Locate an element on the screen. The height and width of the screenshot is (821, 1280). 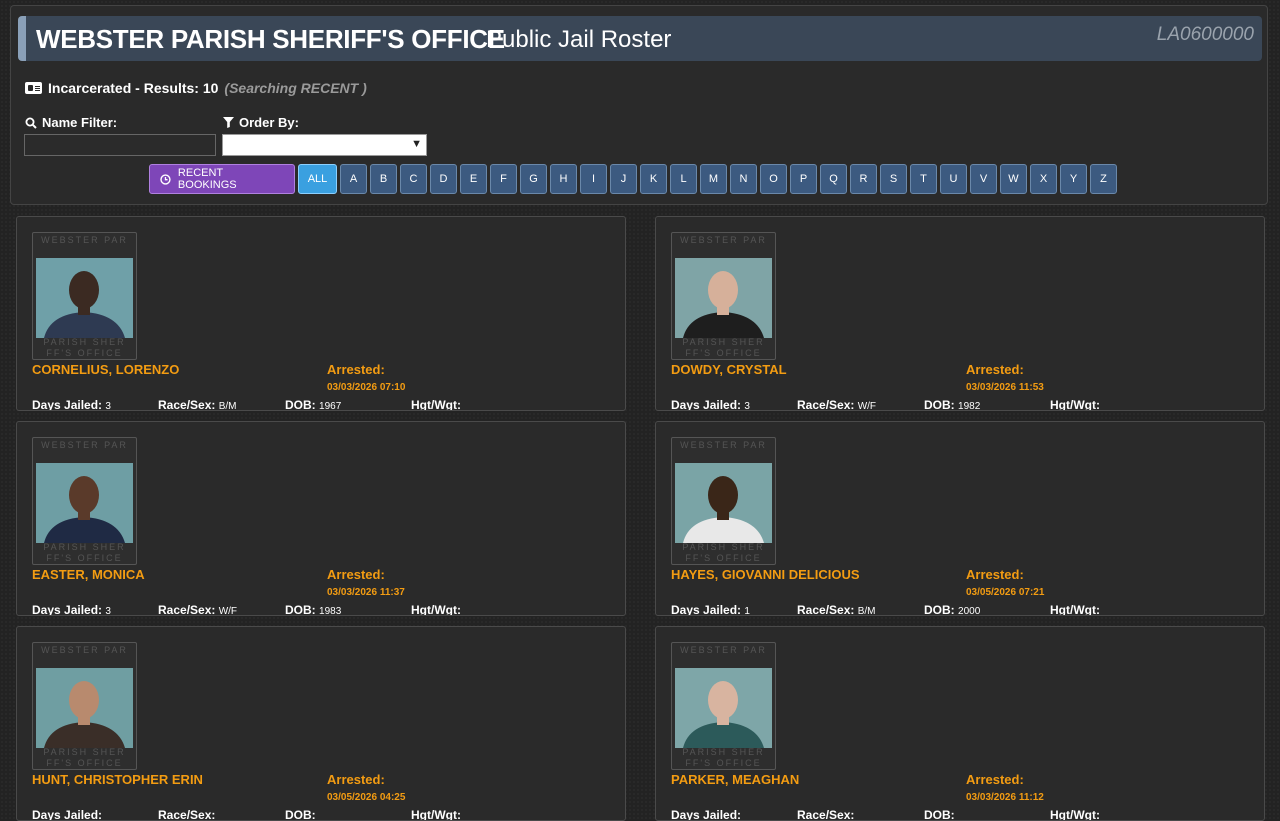
letter-button-p: P is located at coordinates (803, 179).